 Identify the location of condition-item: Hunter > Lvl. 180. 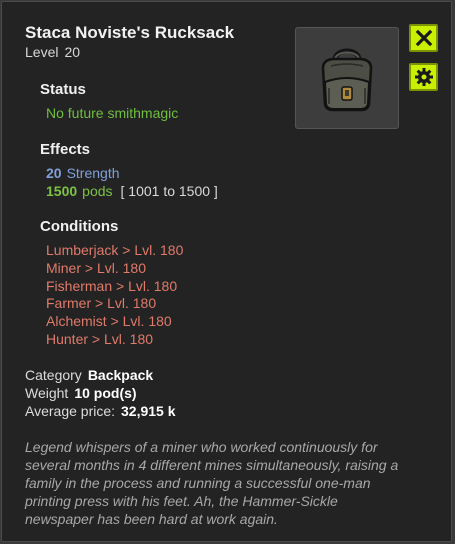
(100, 338).